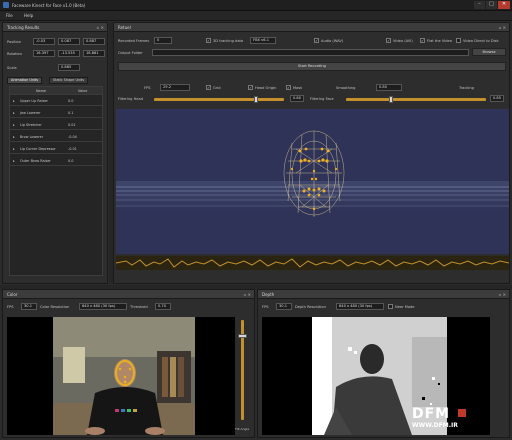 The height and width of the screenshot is (440, 512). I want to click on fps-label: FPS, so click(147, 88).